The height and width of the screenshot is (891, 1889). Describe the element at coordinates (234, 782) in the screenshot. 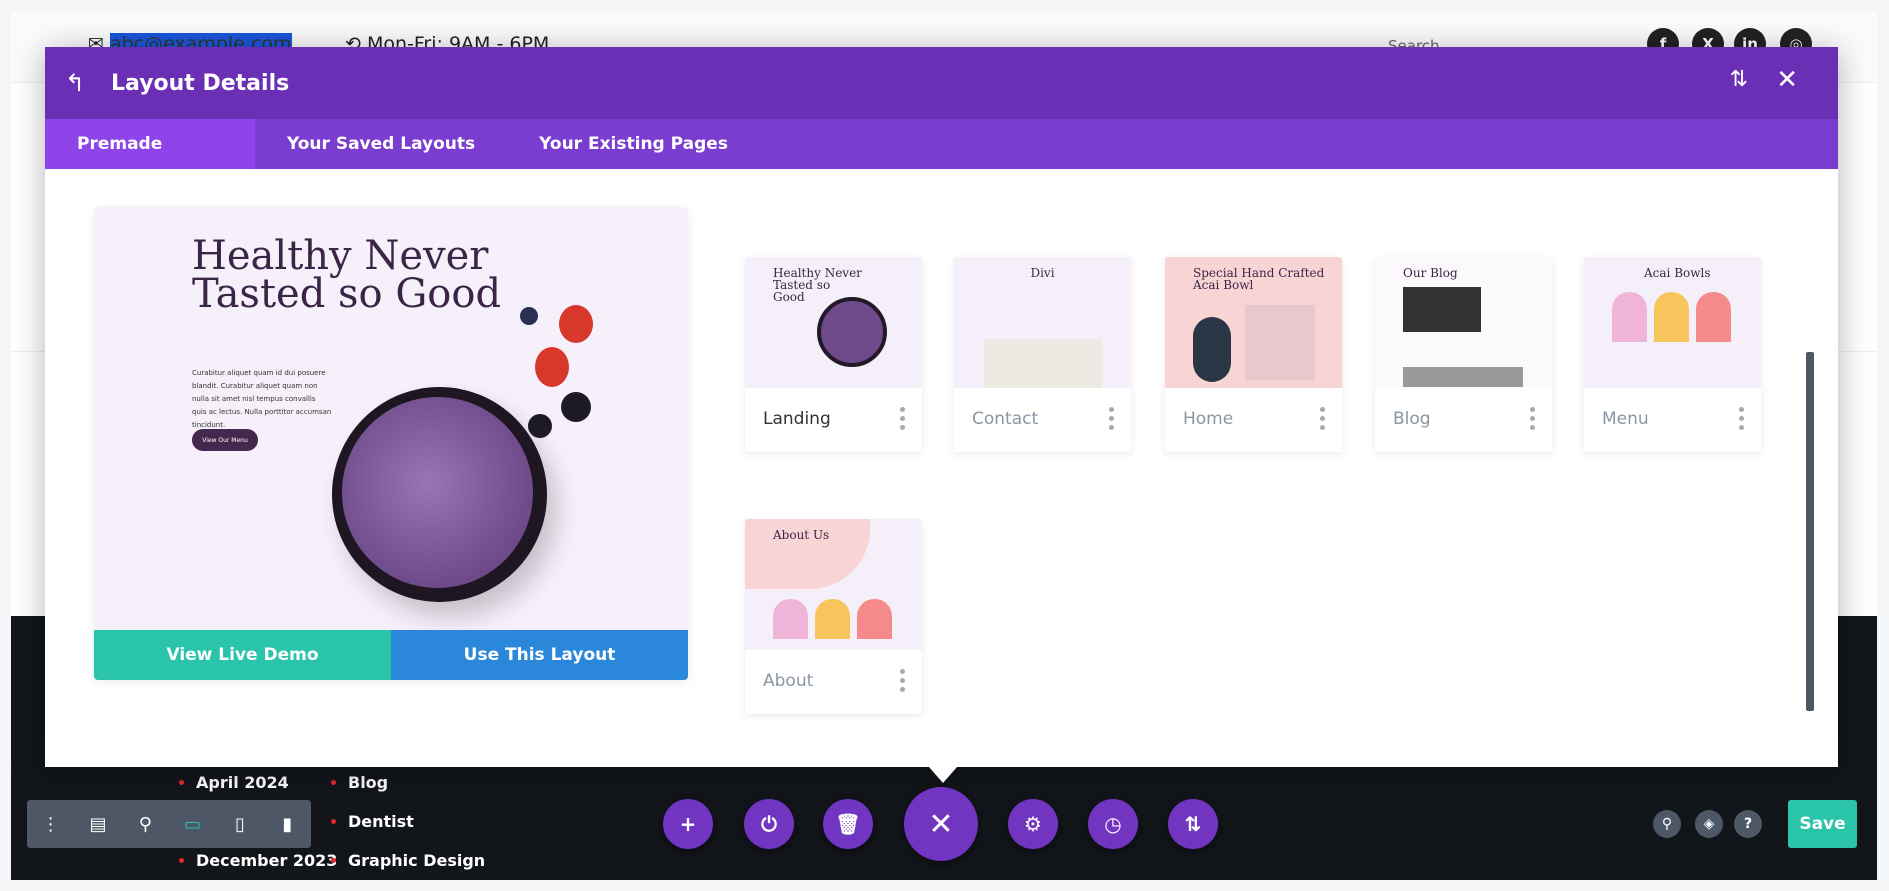

I see `archive-link: April 2024` at that location.